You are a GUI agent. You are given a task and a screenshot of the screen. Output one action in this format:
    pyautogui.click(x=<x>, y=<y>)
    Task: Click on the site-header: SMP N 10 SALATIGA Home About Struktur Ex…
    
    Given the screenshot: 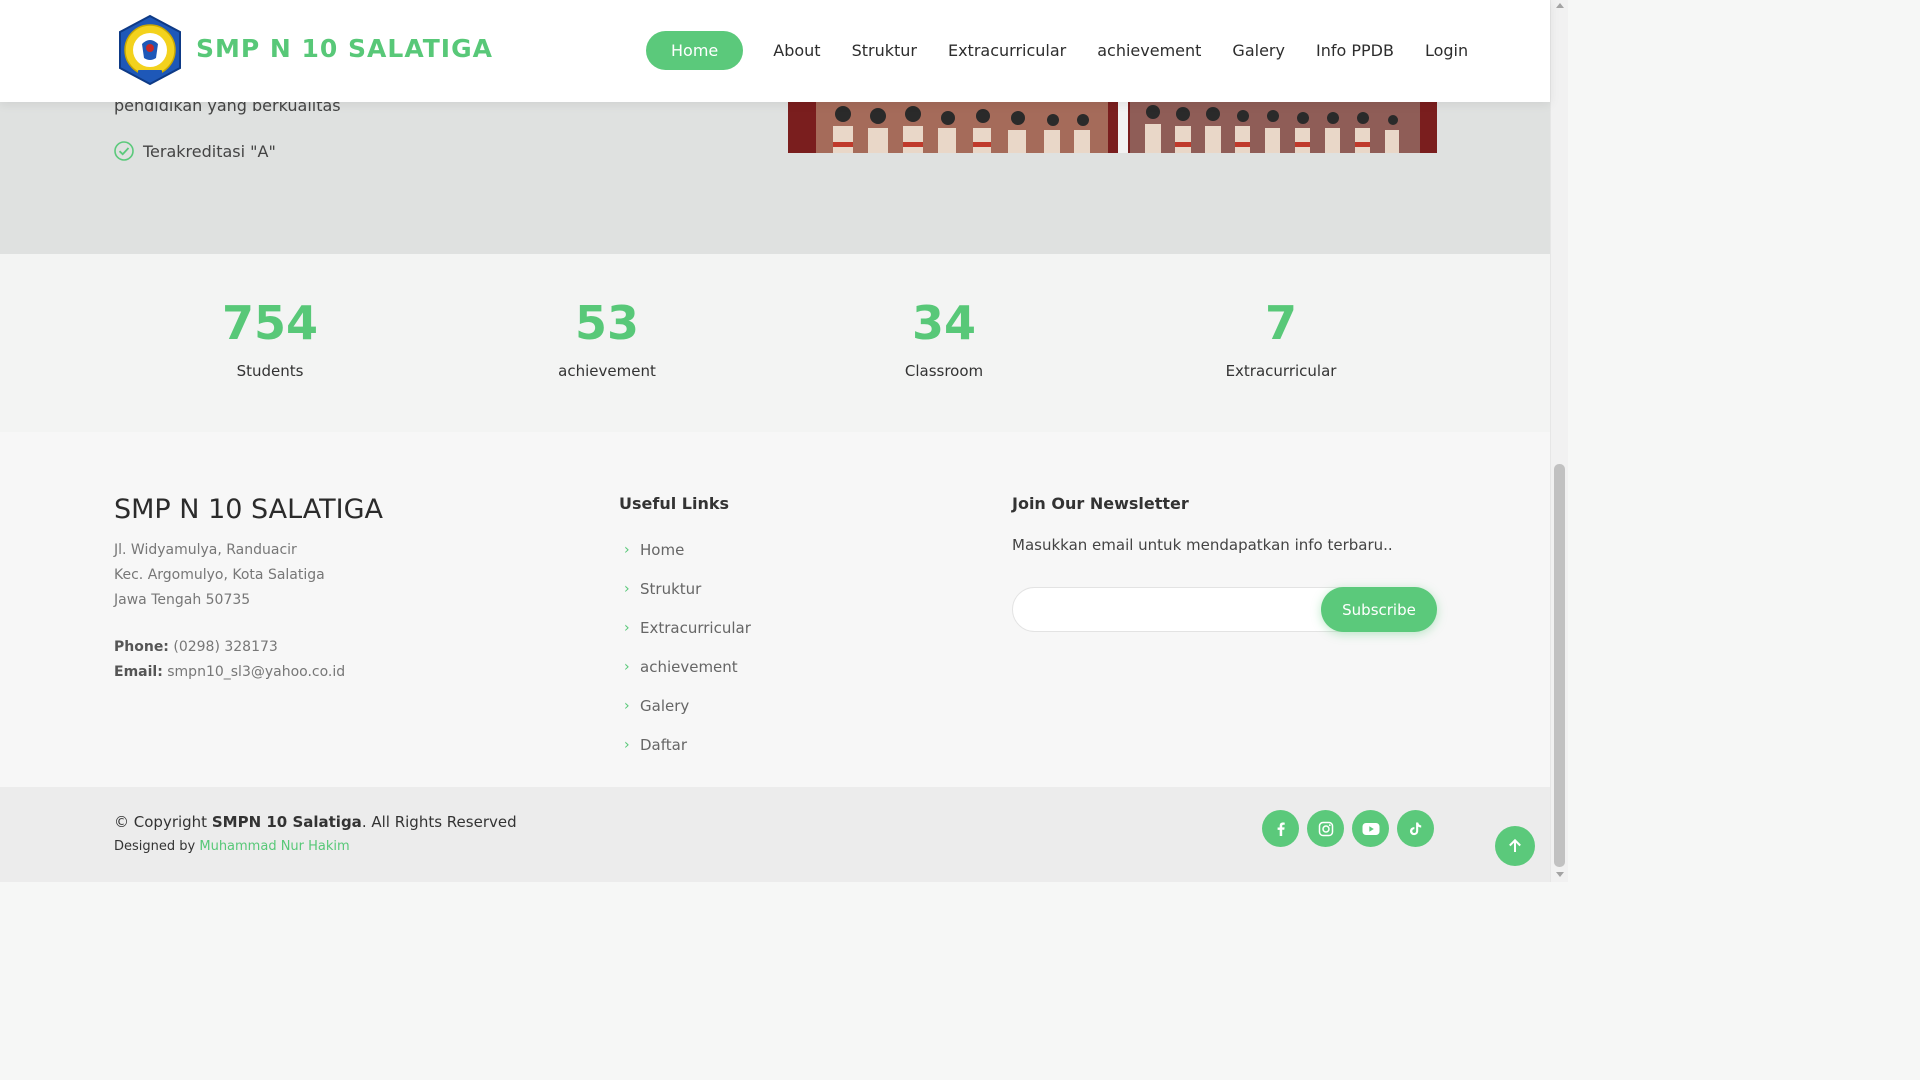 What is the action you would take?
    pyautogui.click(x=775, y=51)
    